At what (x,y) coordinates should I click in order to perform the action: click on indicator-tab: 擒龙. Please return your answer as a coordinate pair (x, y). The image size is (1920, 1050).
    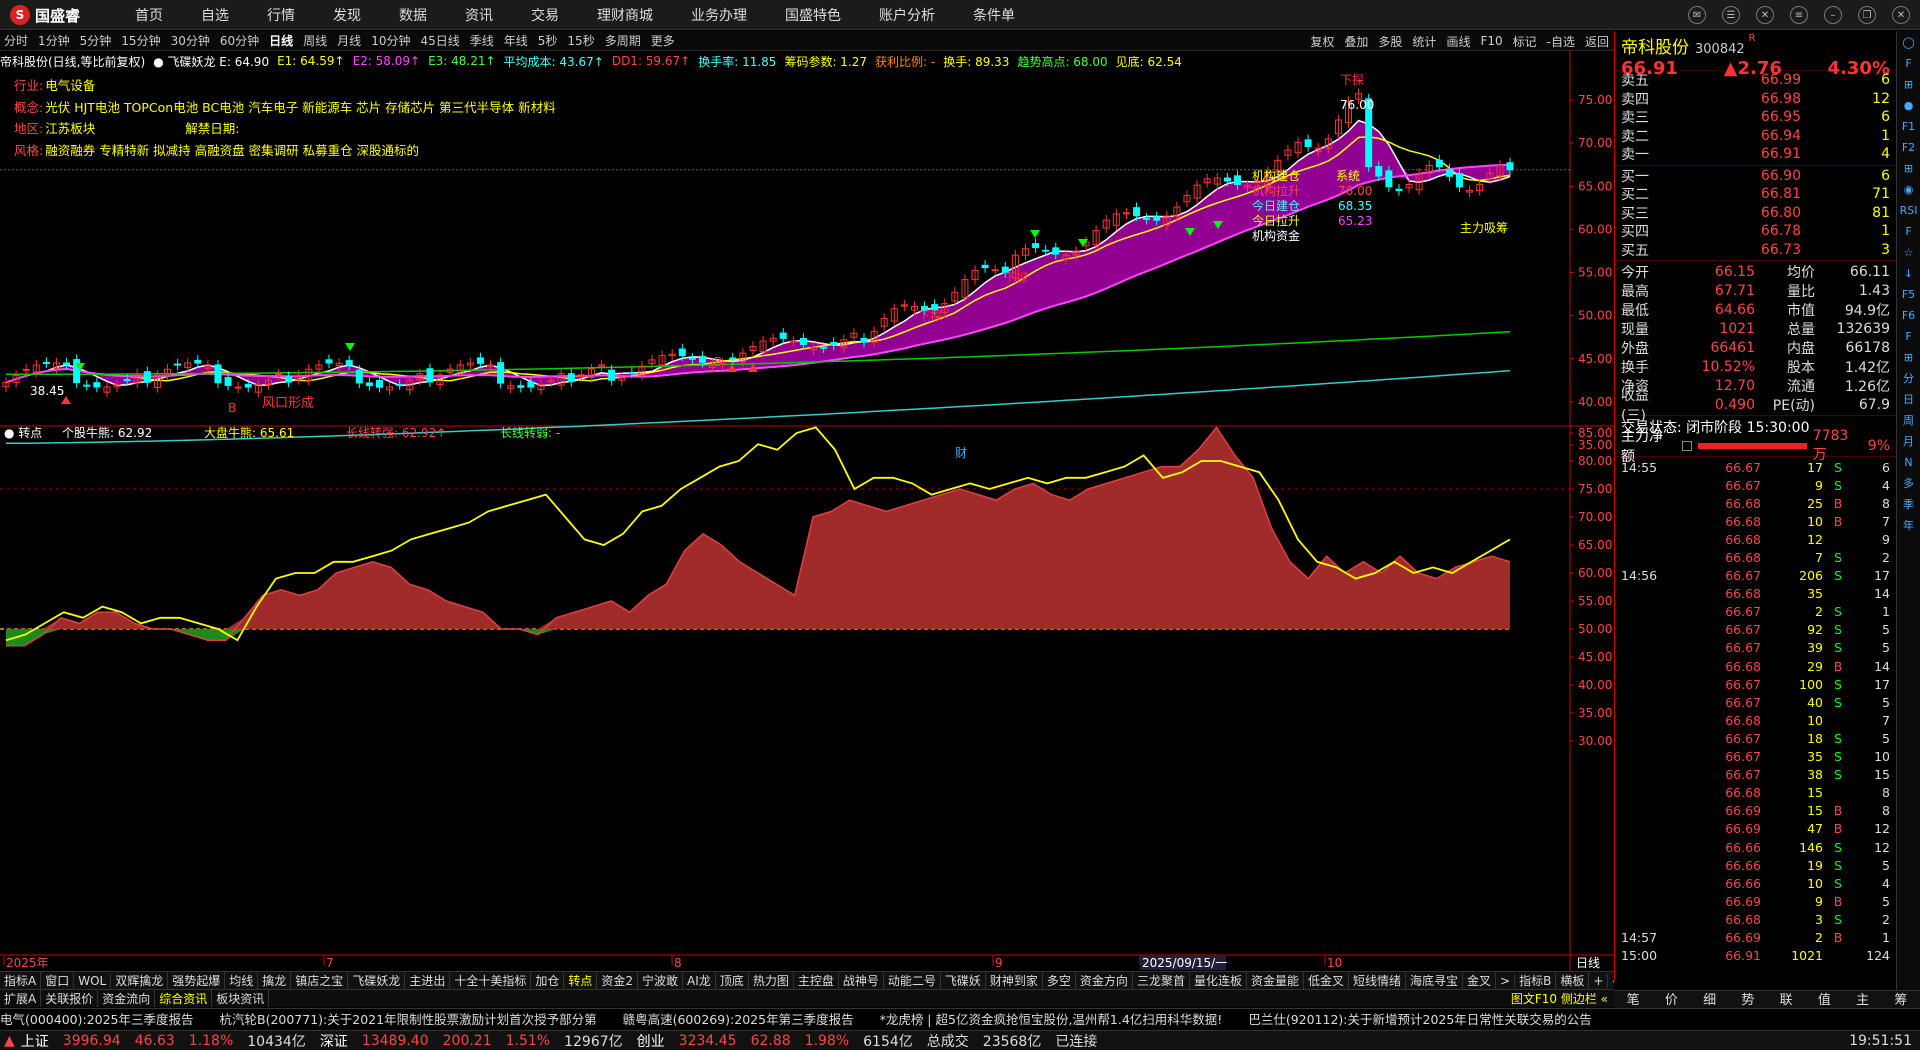
    Looking at the image, I should click on (275, 980).